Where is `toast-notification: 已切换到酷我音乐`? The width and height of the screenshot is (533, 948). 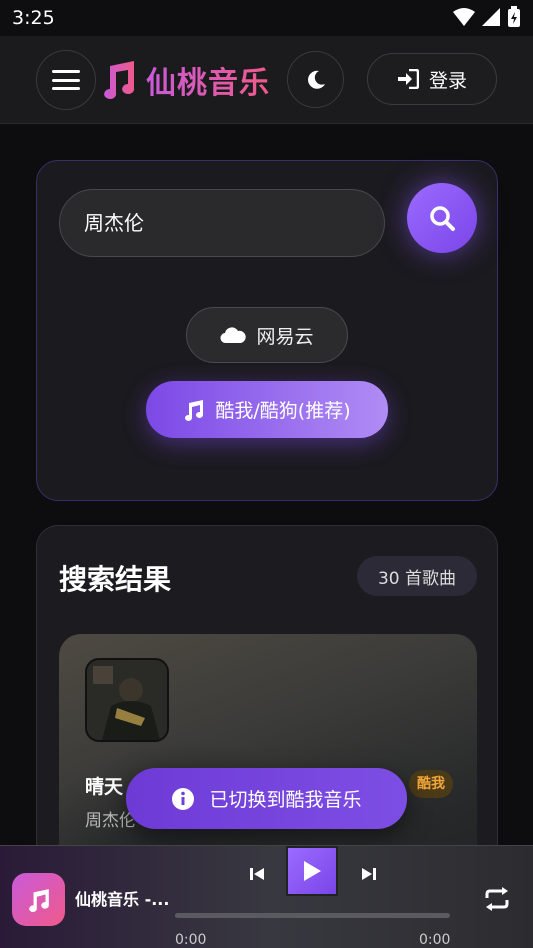
toast-notification: 已切换到酷我音乐 is located at coordinates (266, 798).